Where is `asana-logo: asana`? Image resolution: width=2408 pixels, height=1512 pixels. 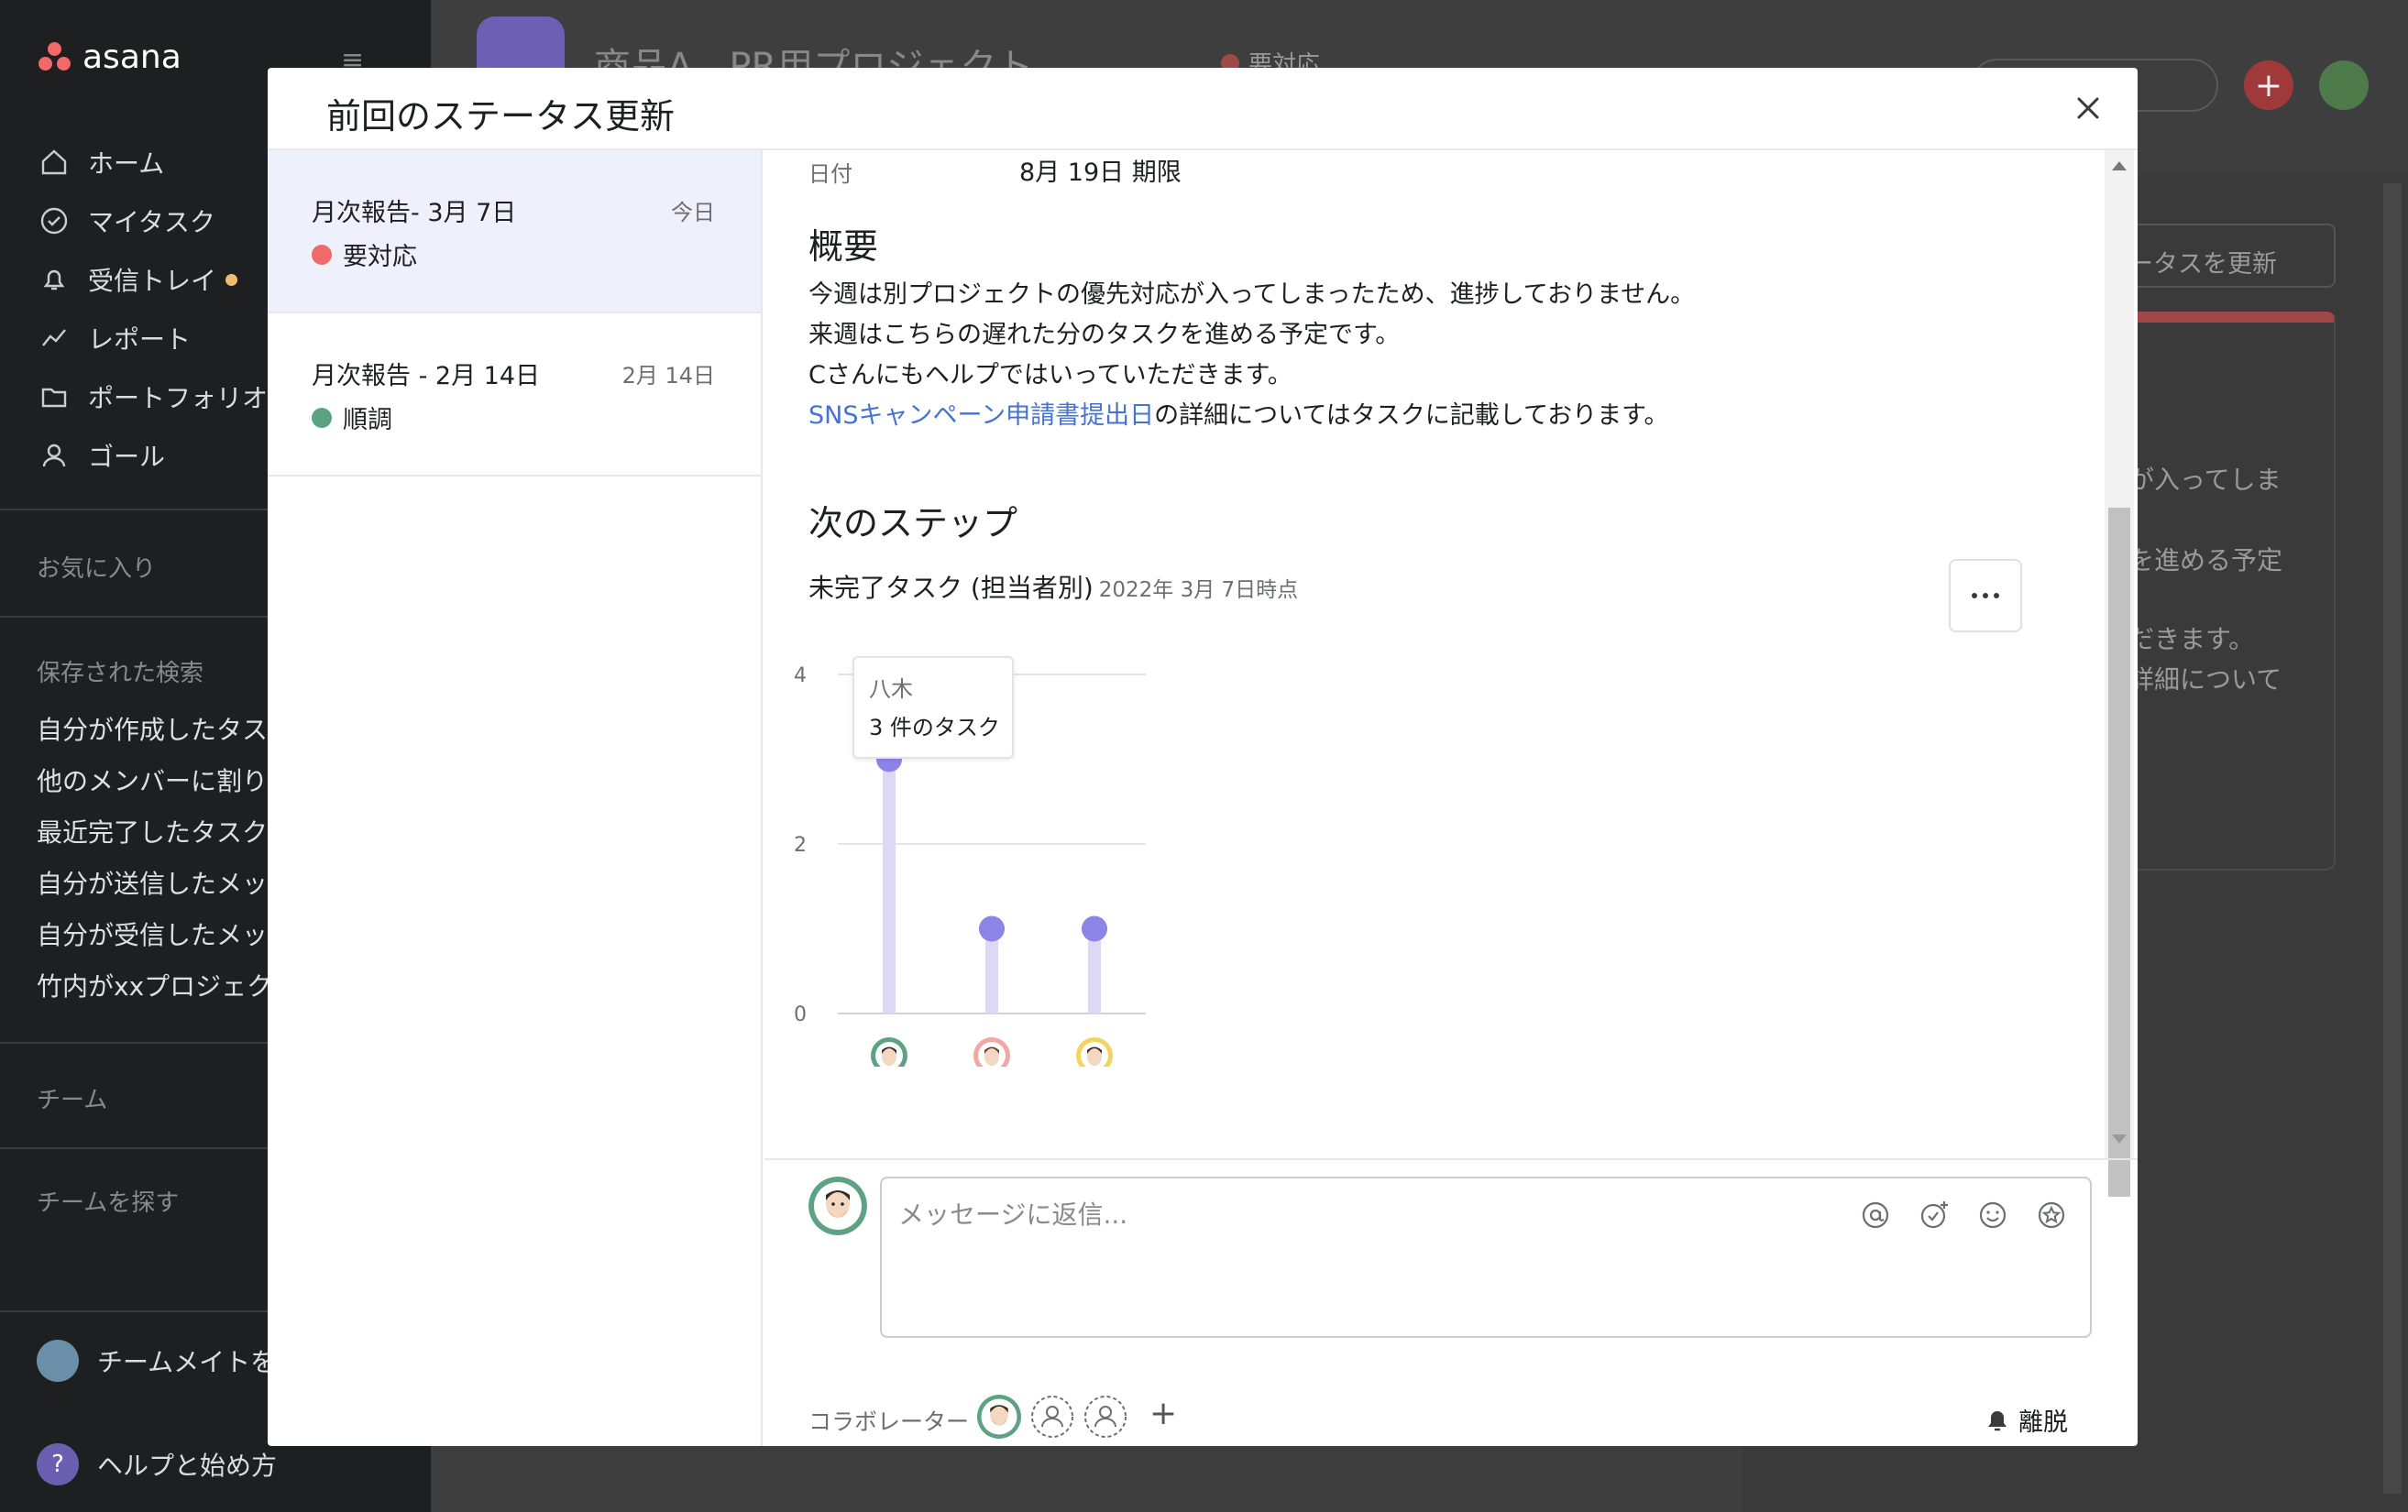 asana-logo: asana is located at coordinates (109, 57).